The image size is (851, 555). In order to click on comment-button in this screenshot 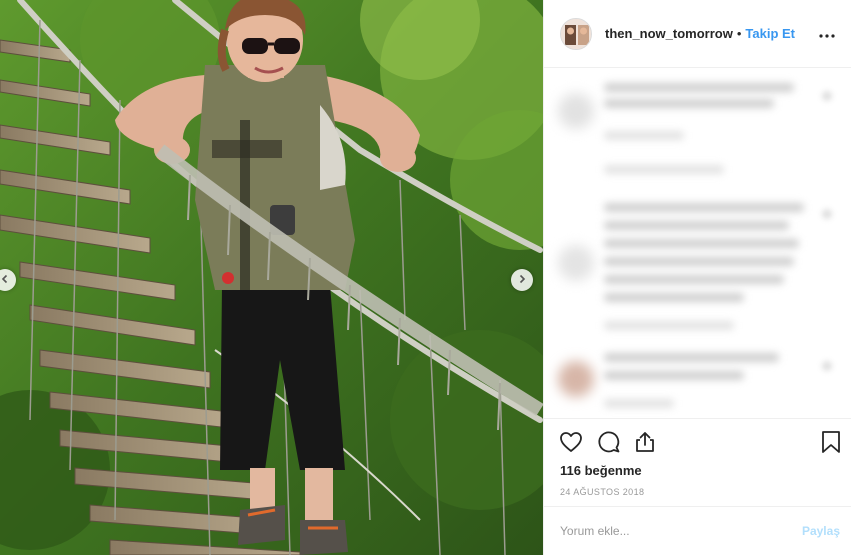, I will do `click(609, 444)`.